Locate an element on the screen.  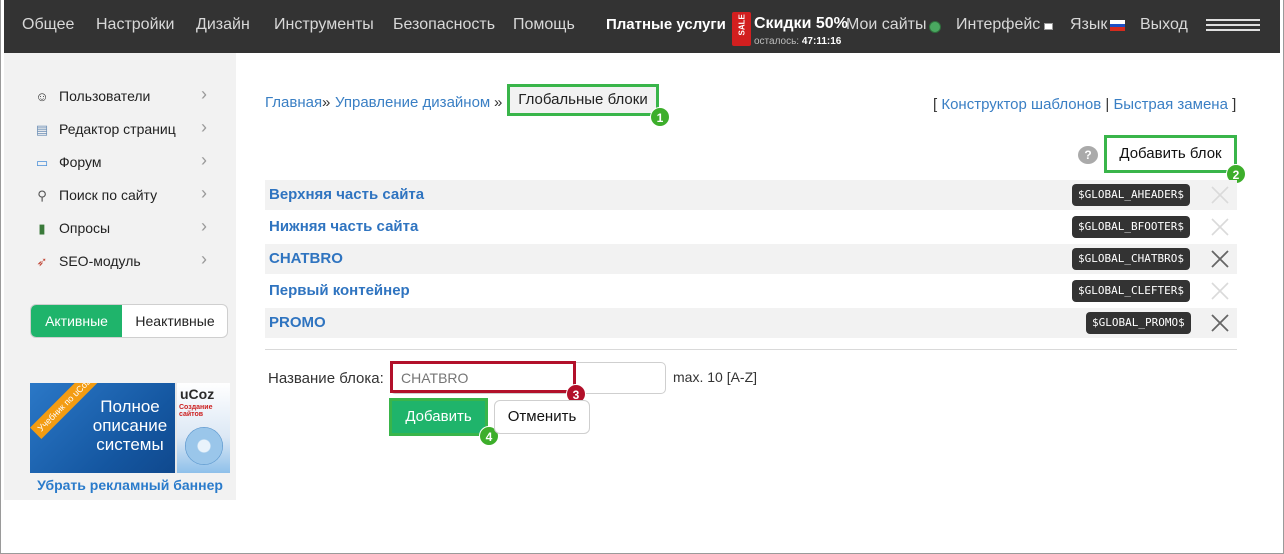
remove-banner-link: Убрать рекламный баннер is located at coordinates (130, 485).